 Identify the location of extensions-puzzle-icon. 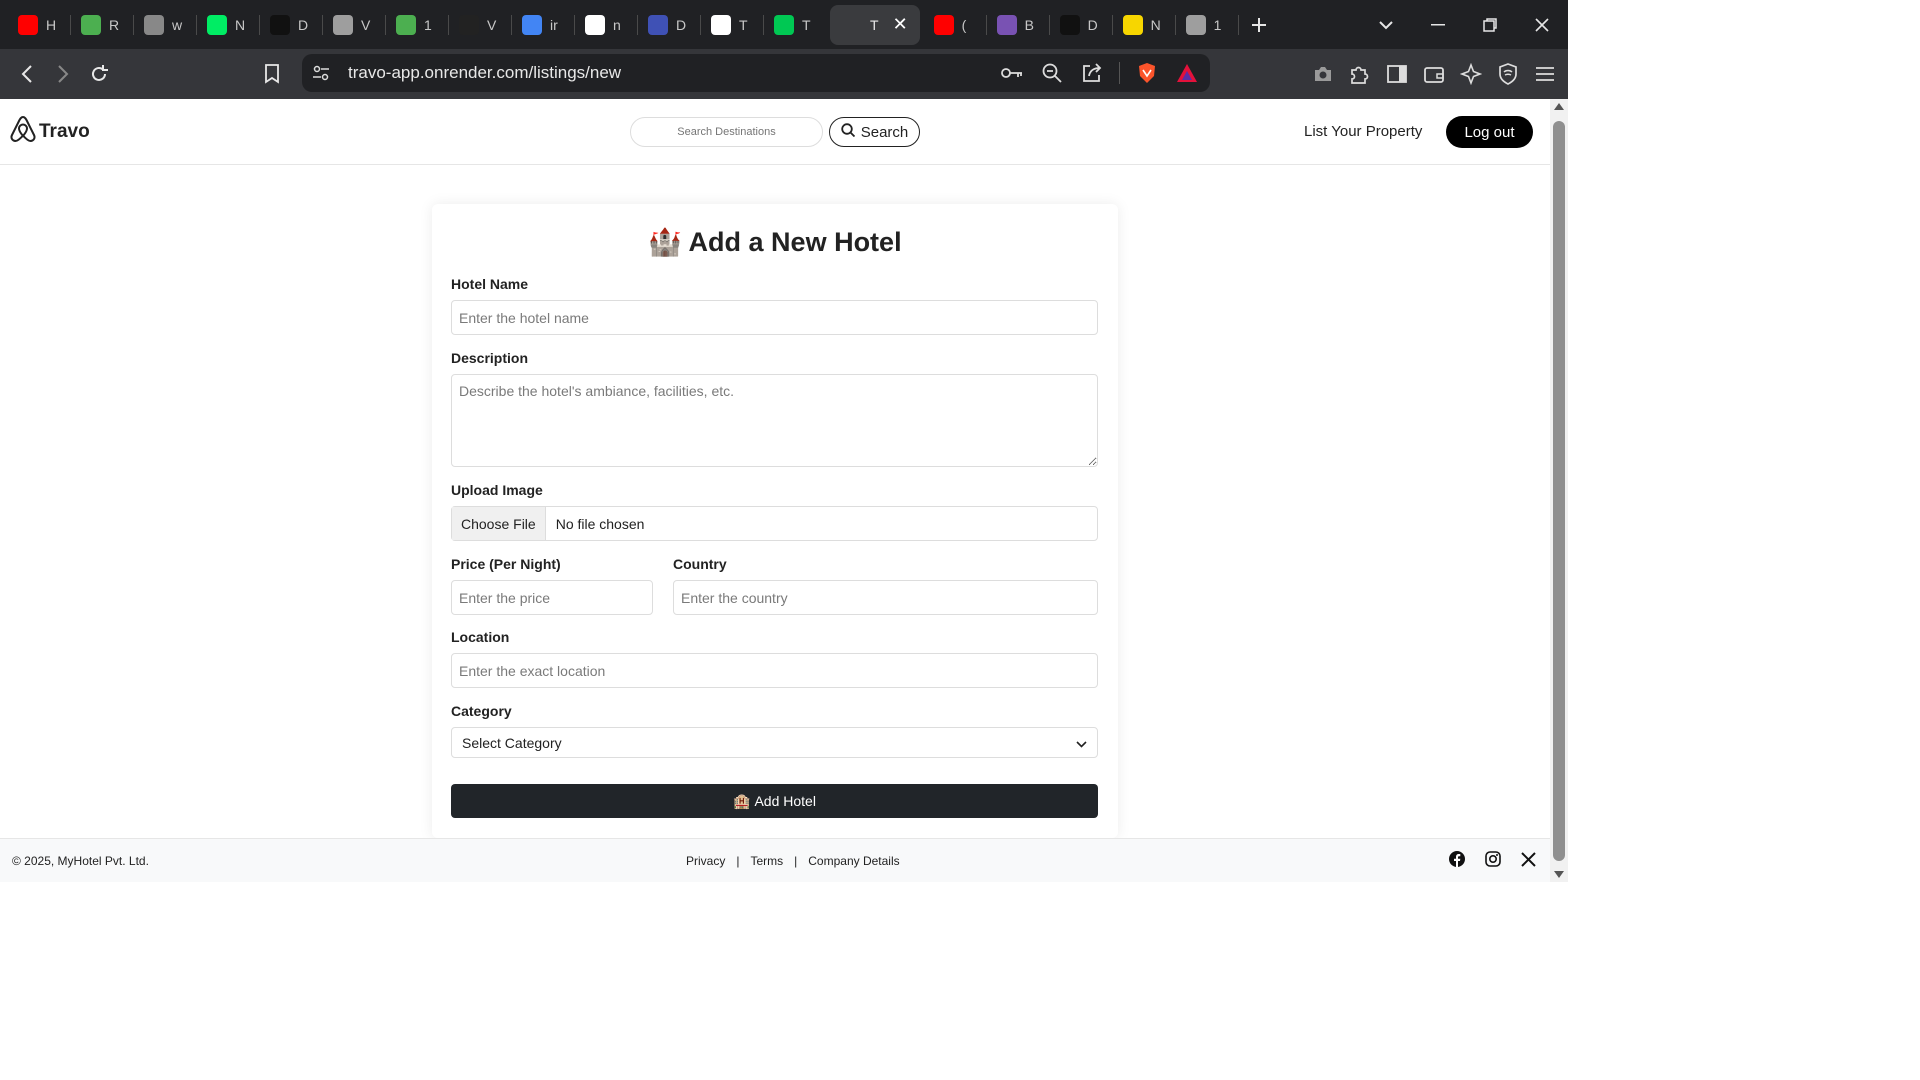
(1360, 74).